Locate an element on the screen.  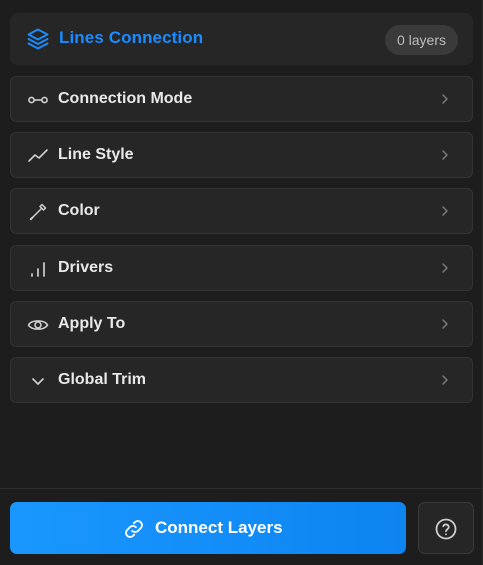
layers-count-badge: 0 layers is located at coordinates (421, 40).